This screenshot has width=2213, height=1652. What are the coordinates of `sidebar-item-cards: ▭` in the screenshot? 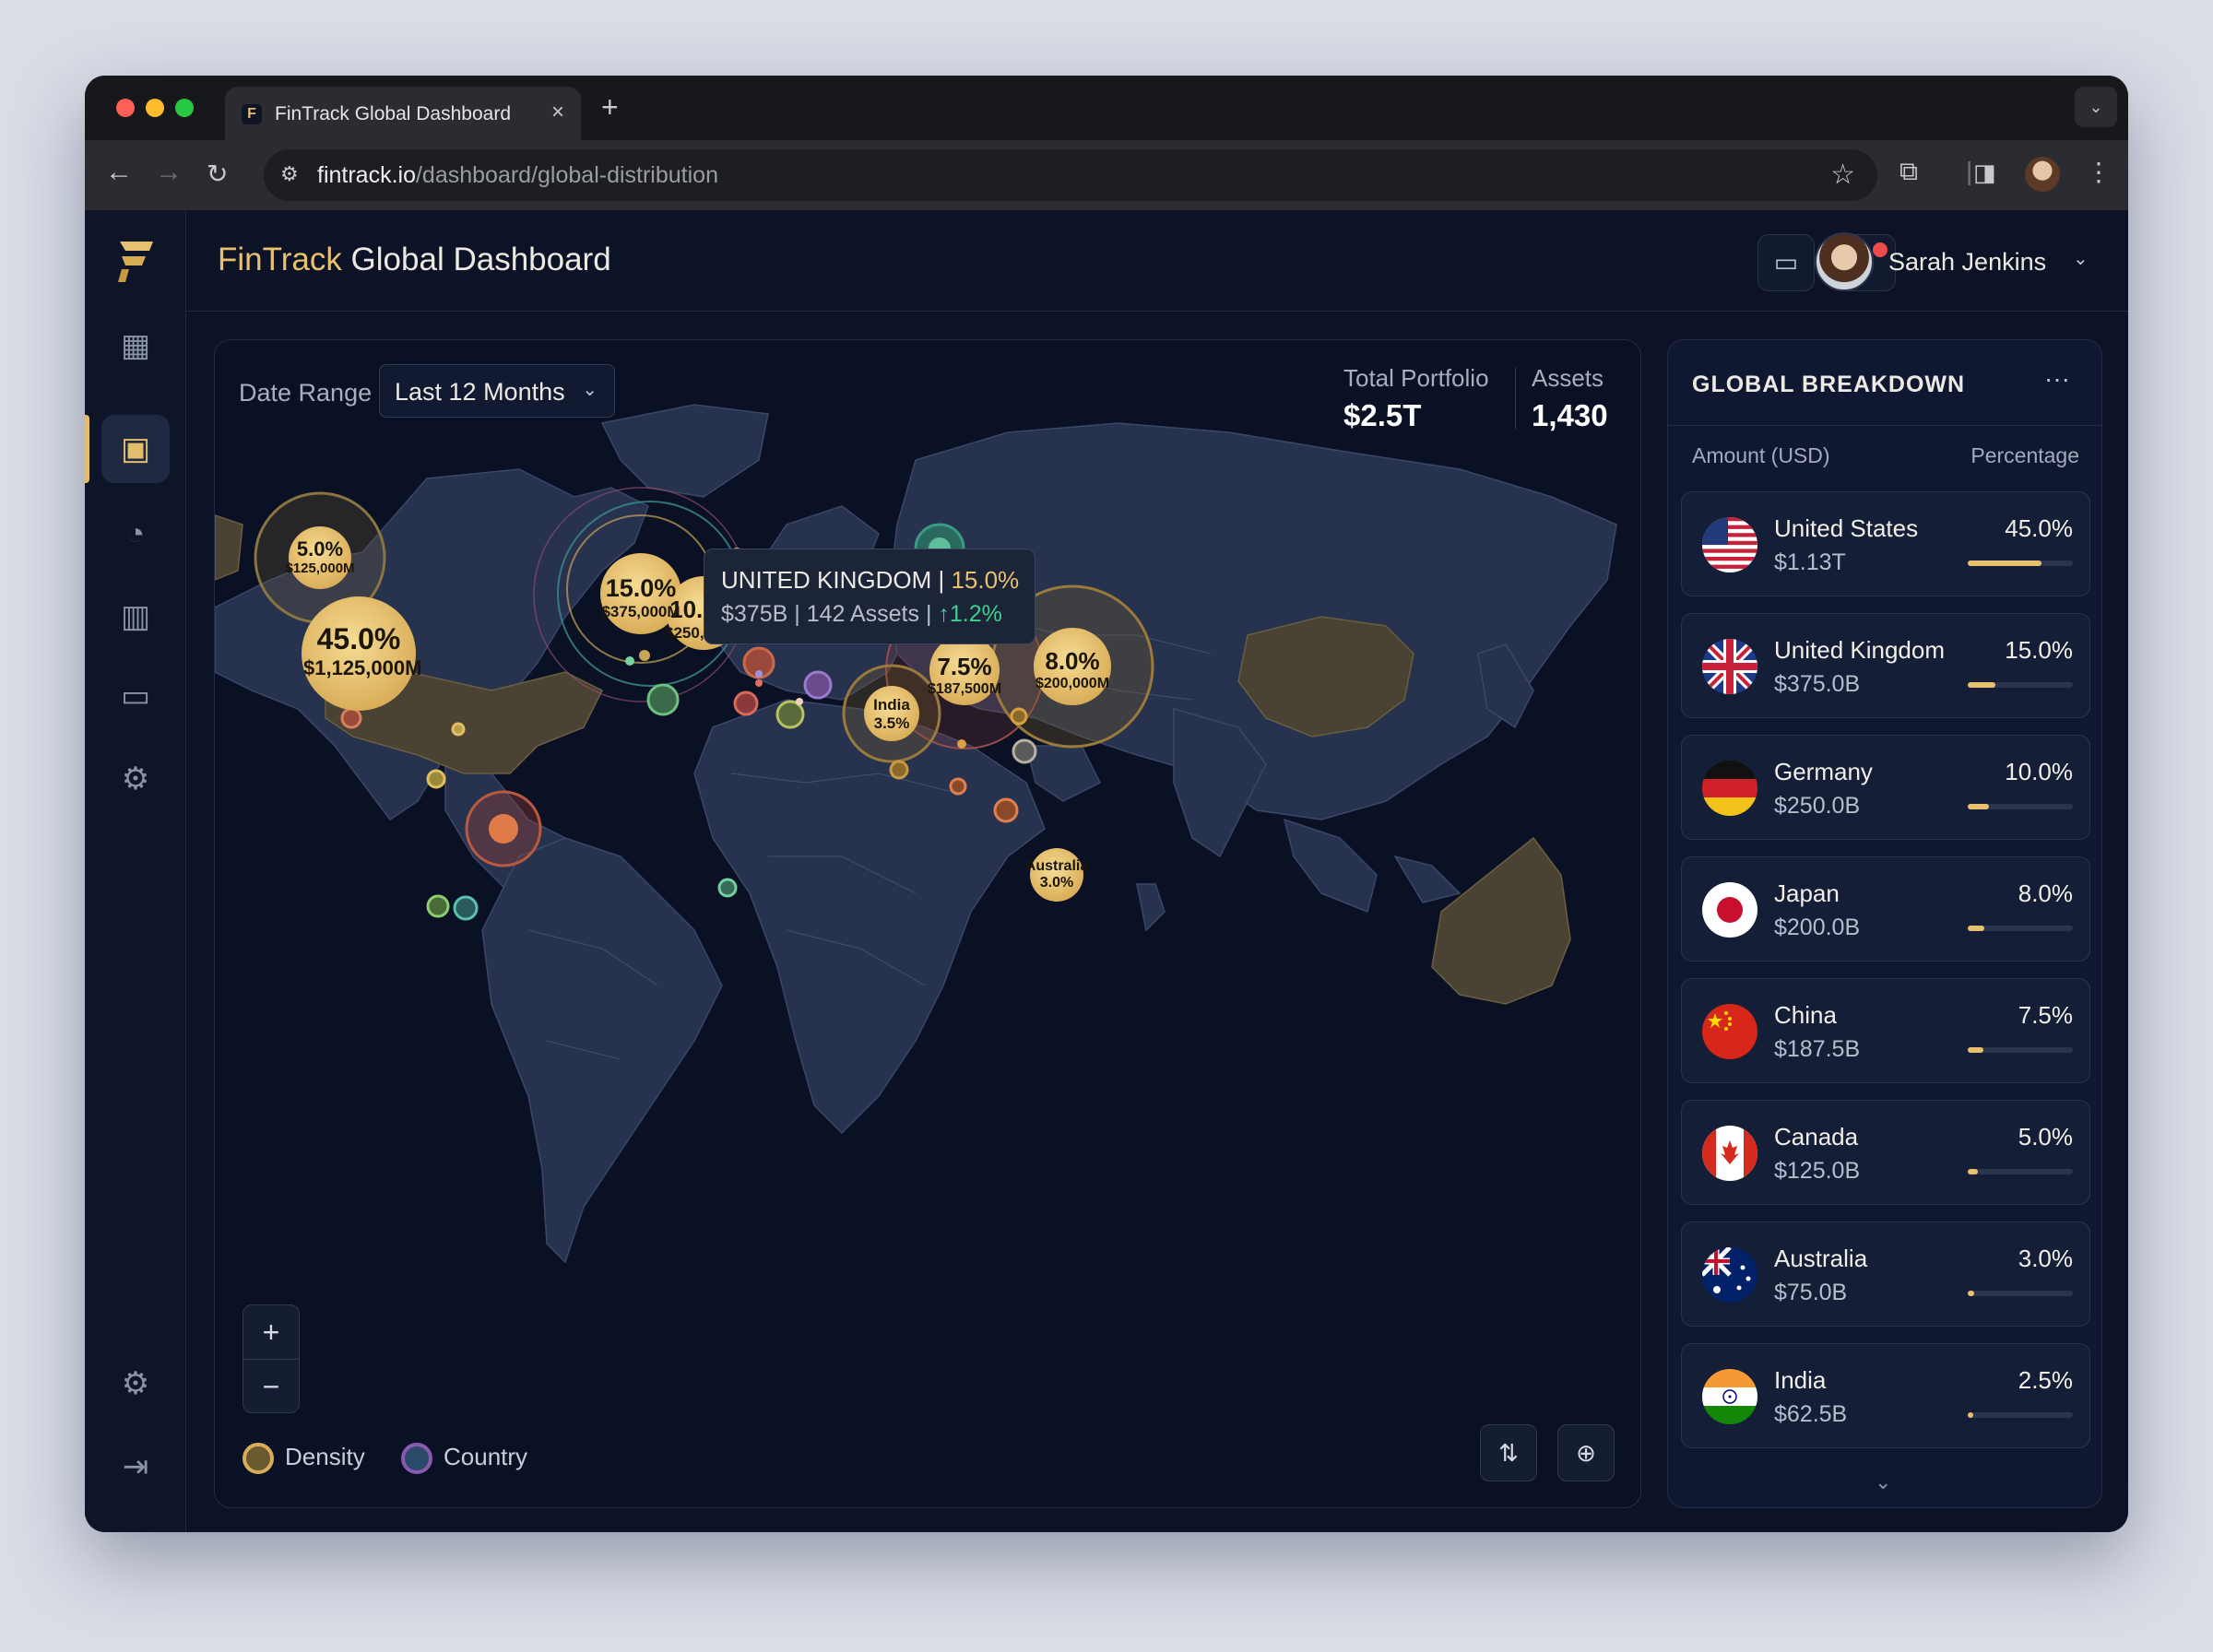 It's located at (135, 696).